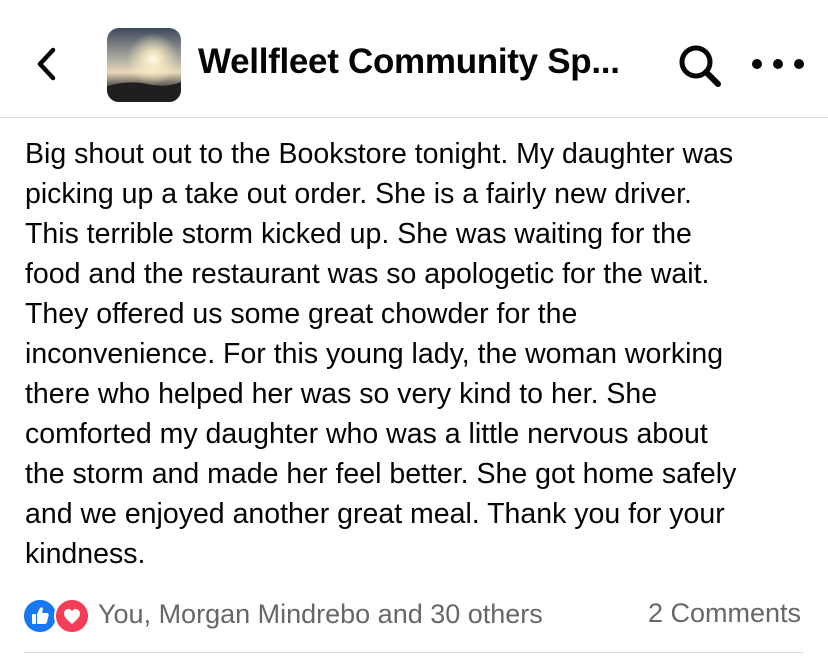 This screenshot has height=657, width=828. Describe the element at coordinates (72, 616) in the screenshot. I see `love-icon` at that location.